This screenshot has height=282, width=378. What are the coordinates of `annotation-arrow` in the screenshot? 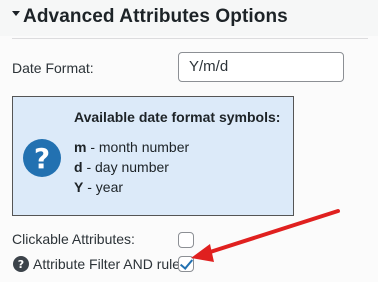 It's located at (265, 235).